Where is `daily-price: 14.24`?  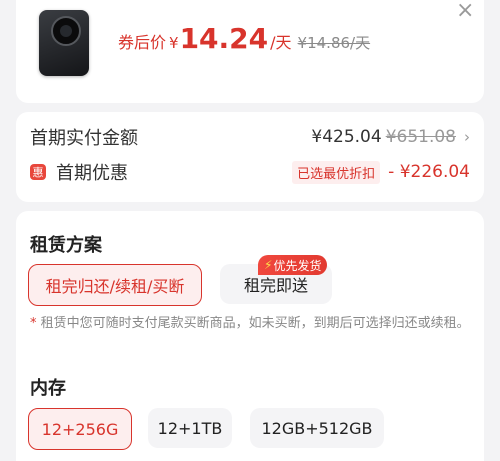 daily-price: 14.24 is located at coordinates (224, 38).